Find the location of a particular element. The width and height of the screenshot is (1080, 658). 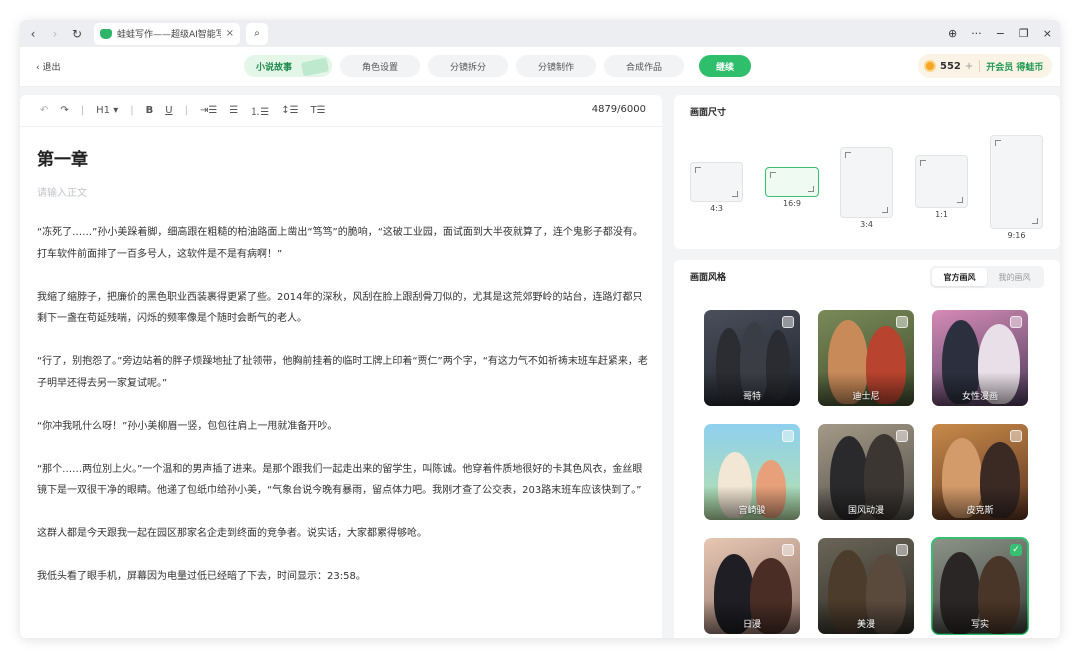

step-storyboard-make: 分镜制作 is located at coordinates (556, 66).